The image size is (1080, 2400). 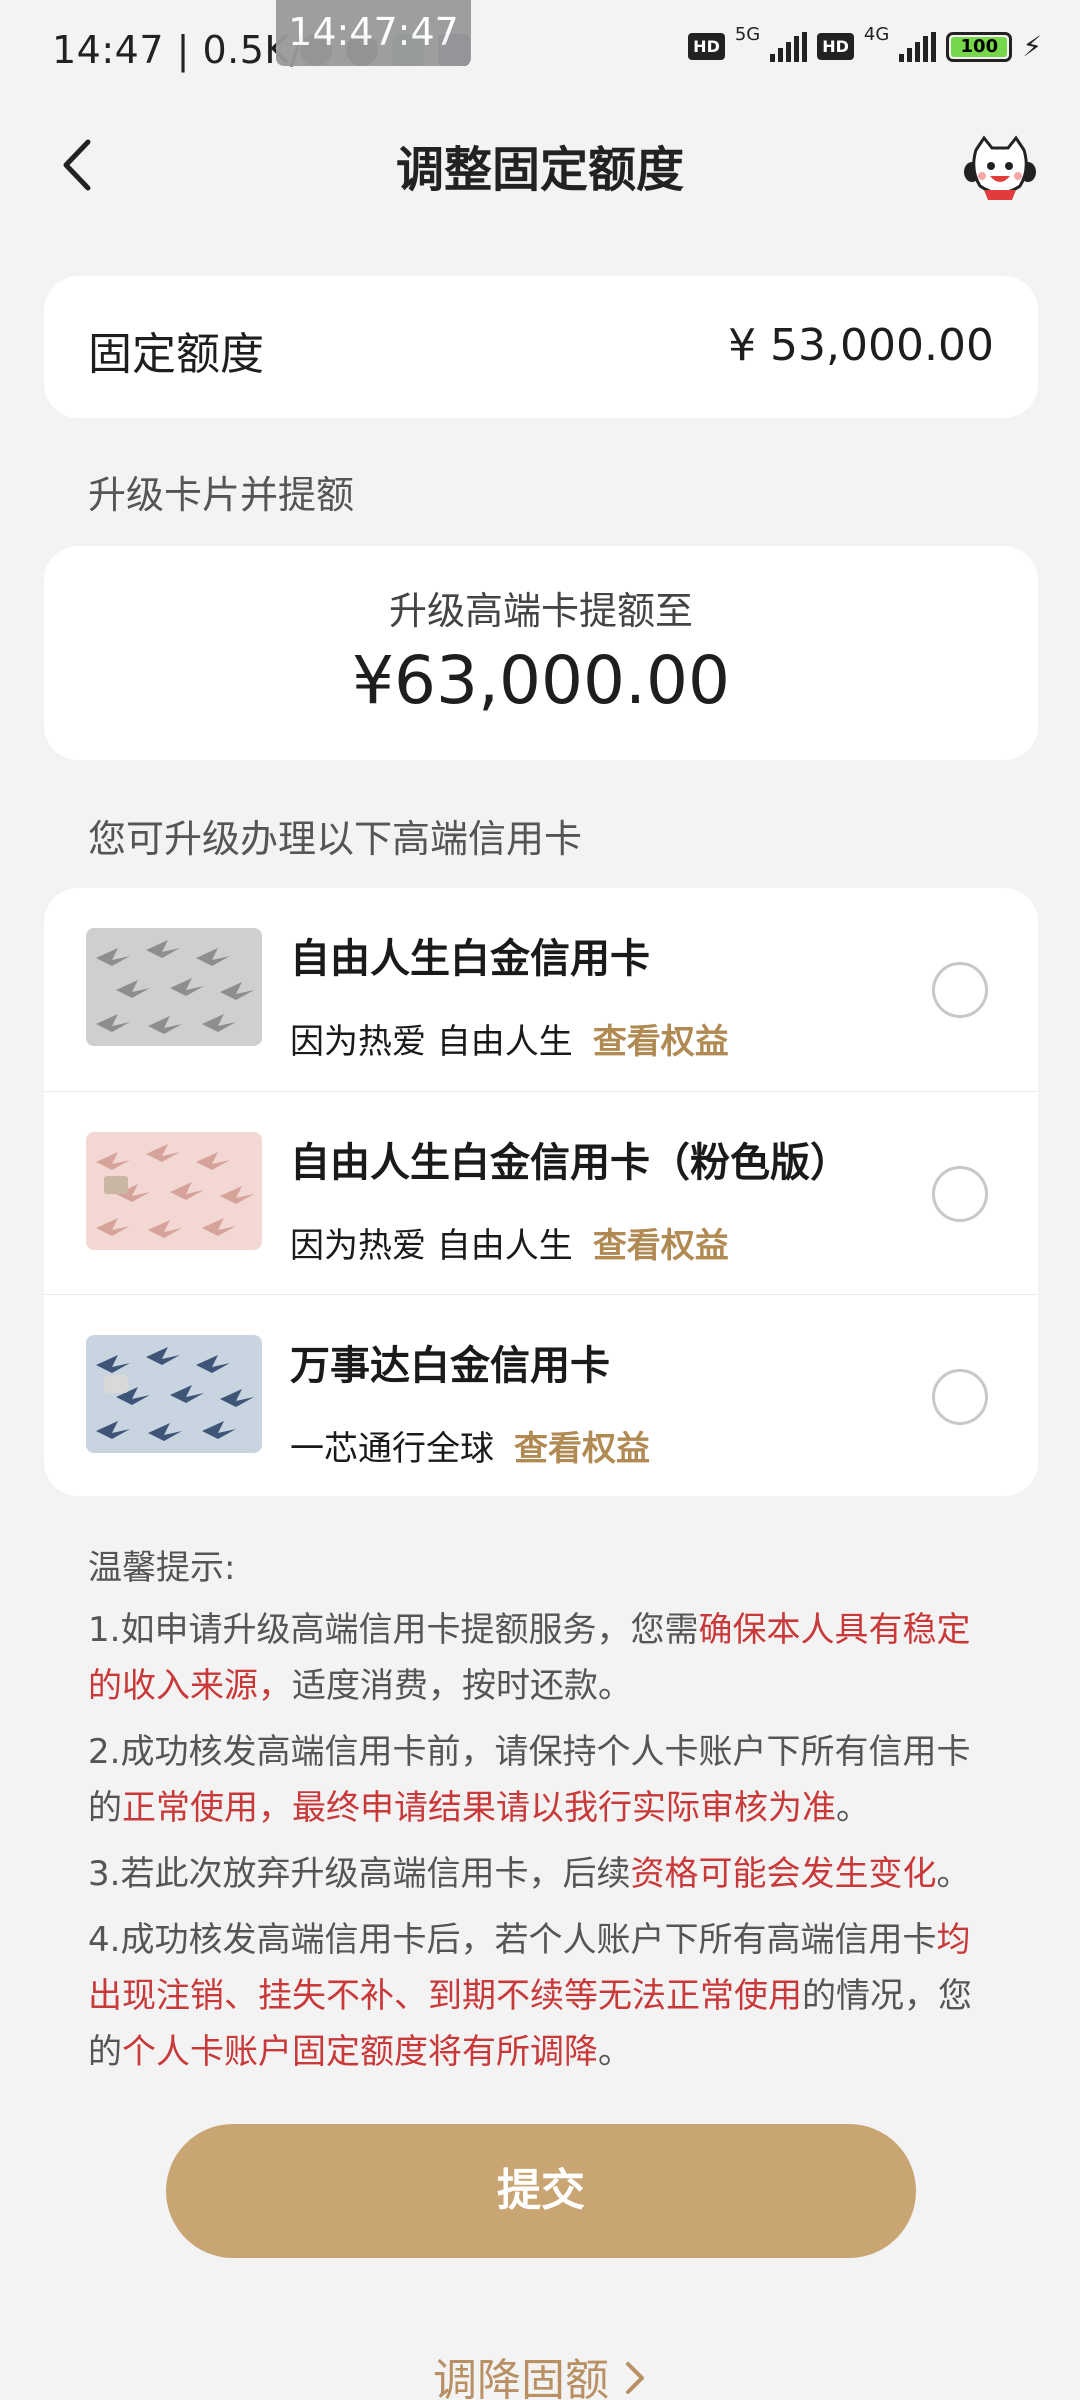 What do you see at coordinates (789, 46) in the screenshot?
I see `signal-icon` at bounding box center [789, 46].